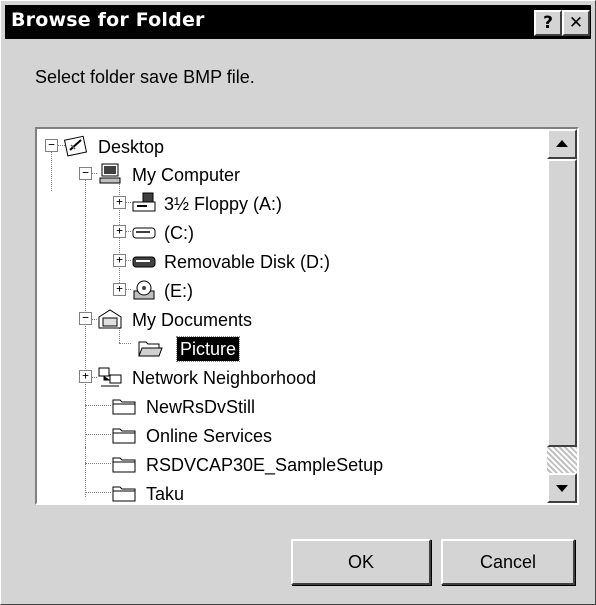 The width and height of the screenshot is (596, 605). What do you see at coordinates (201, 407) in the screenshot?
I see `tree-item-label: NewRsDvStill` at bounding box center [201, 407].